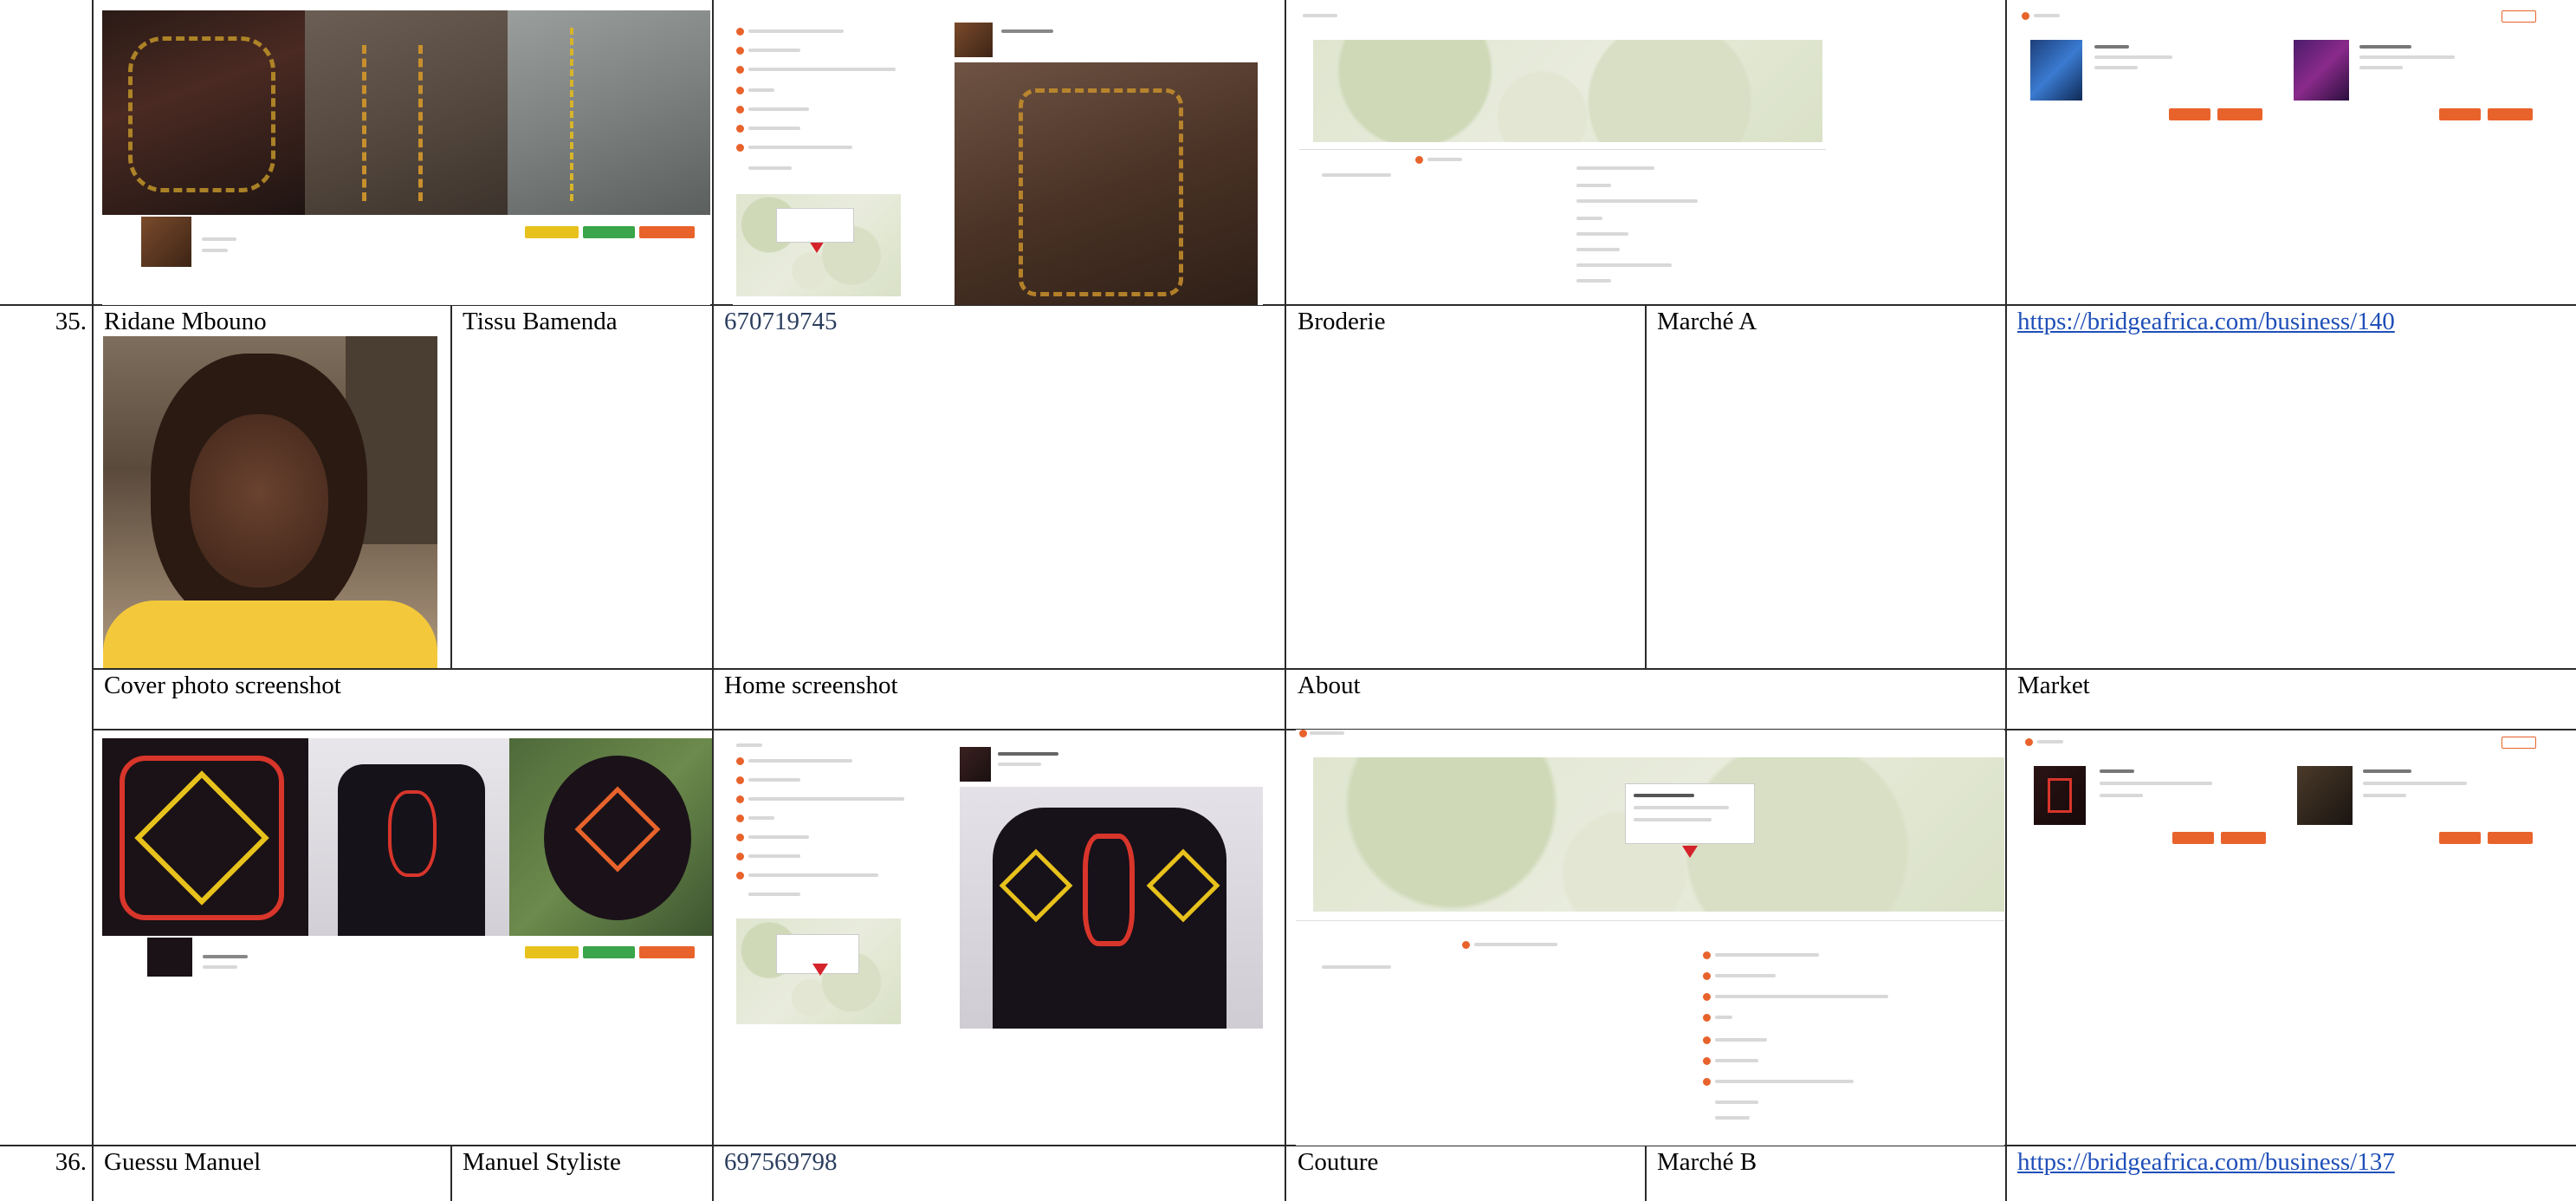 Image resolution: width=2576 pixels, height=1201 pixels. What do you see at coordinates (2284, 800) in the screenshot?
I see `market-screenshot` at bounding box center [2284, 800].